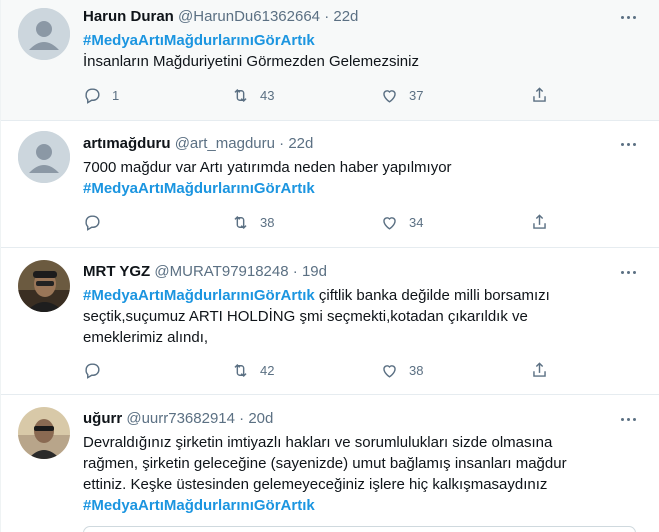 Image resolution: width=659 pixels, height=532 pixels. I want to click on like-button: 38, so click(401, 370).